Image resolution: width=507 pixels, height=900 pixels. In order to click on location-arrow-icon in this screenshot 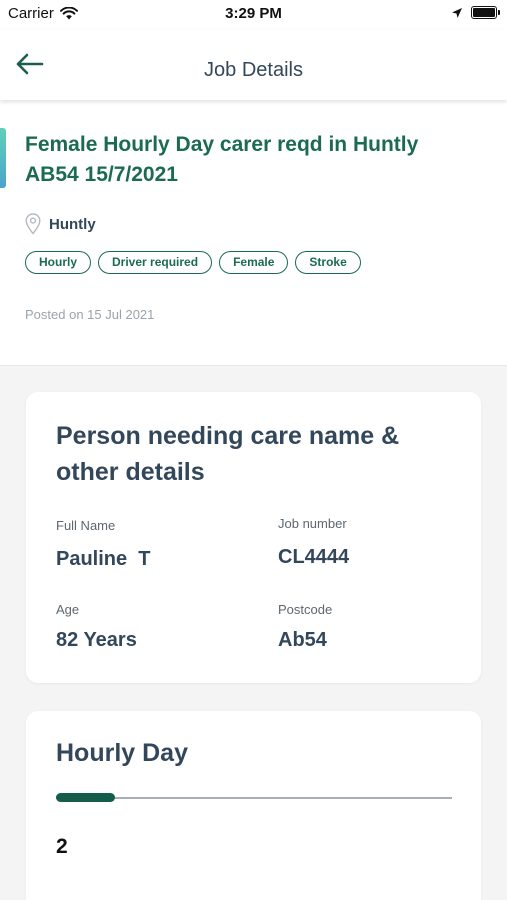, I will do `click(457, 12)`.